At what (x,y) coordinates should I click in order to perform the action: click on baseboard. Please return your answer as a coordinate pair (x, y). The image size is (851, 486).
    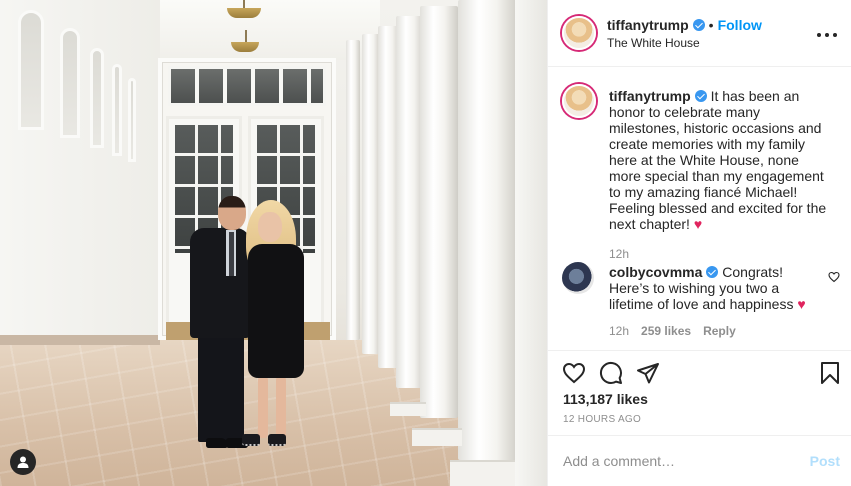
    Looking at the image, I should click on (80, 340).